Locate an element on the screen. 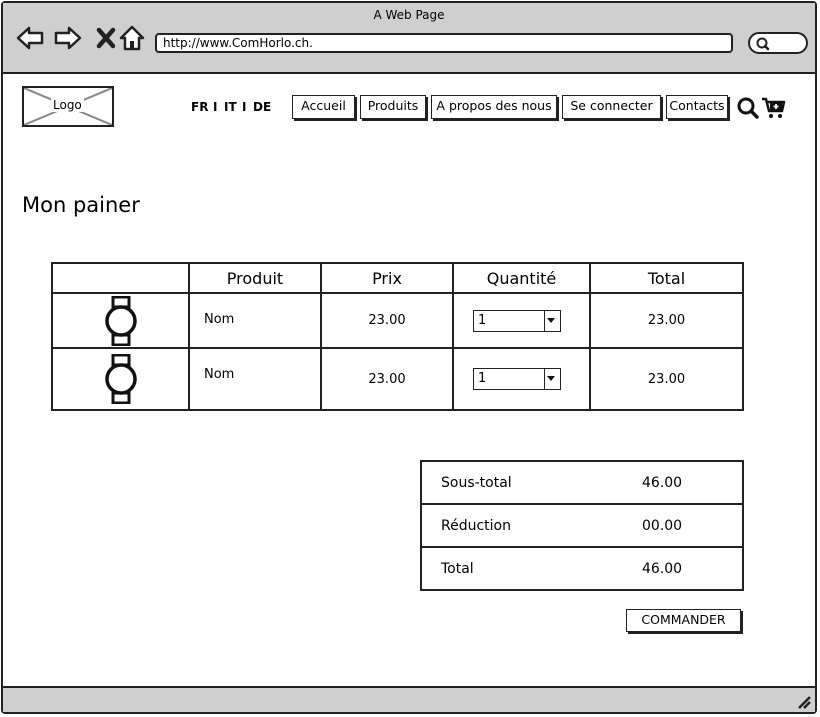  column-header-product: Produit is located at coordinates (255, 278).